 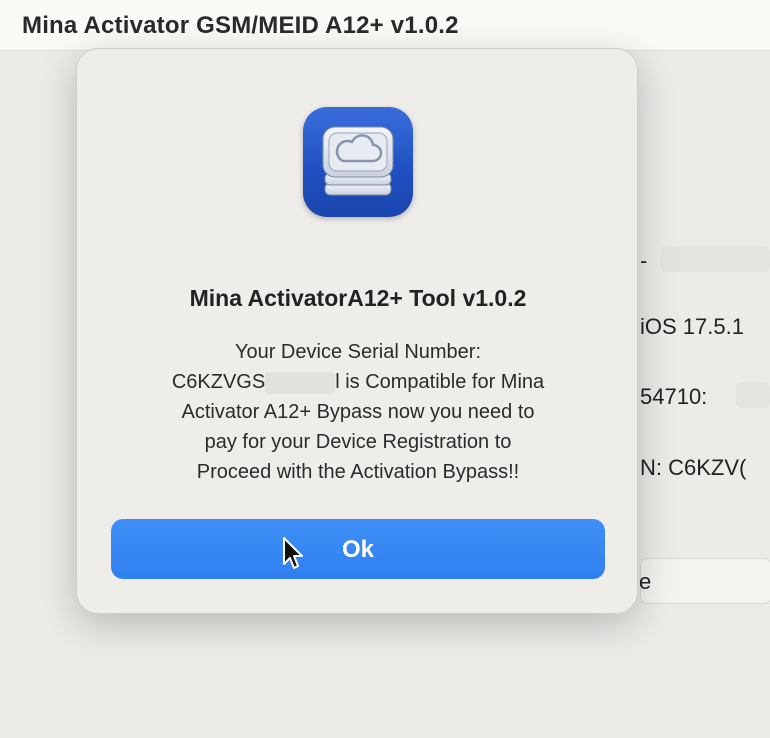 What do you see at coordinates (358, 298) in the screenshot?
I see `dialog-title: Mina ActivatorA12+ Tool v1.0.2` at bounding box center [358, 298].